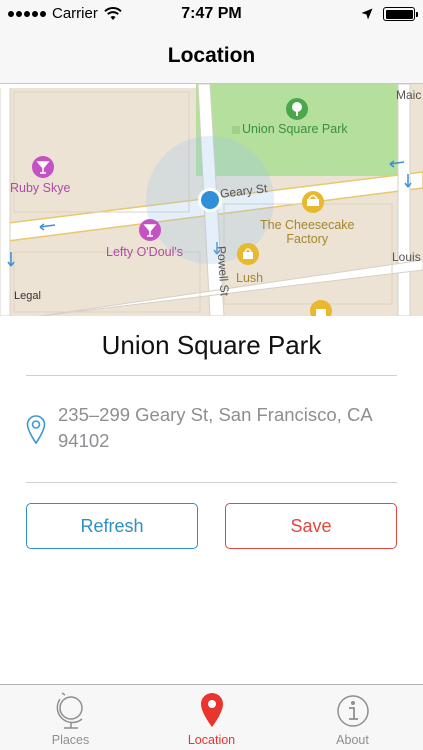 The image size is (423, 750). What do you see at coordinates (352, 711) in the screenshot?
I see `info-icon` at bounding box center [352, 711].